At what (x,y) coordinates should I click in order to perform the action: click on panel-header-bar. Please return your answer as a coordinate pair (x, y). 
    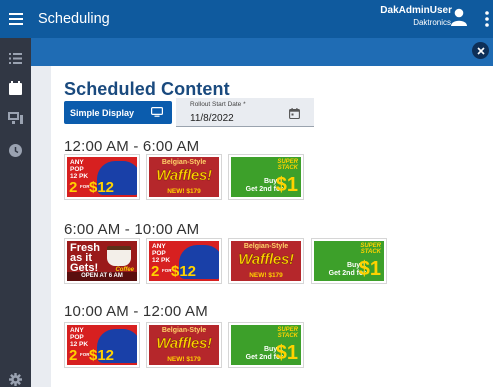
    Looking at the image, I should click on (262, 52).